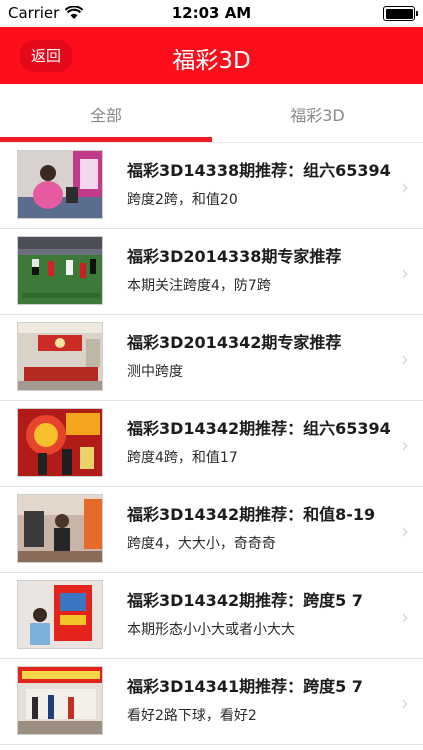  Describe the element at coordinates (211, 630) in the screenshot. I see `article-summary: 本期形态小小大或者小大大` at that location.